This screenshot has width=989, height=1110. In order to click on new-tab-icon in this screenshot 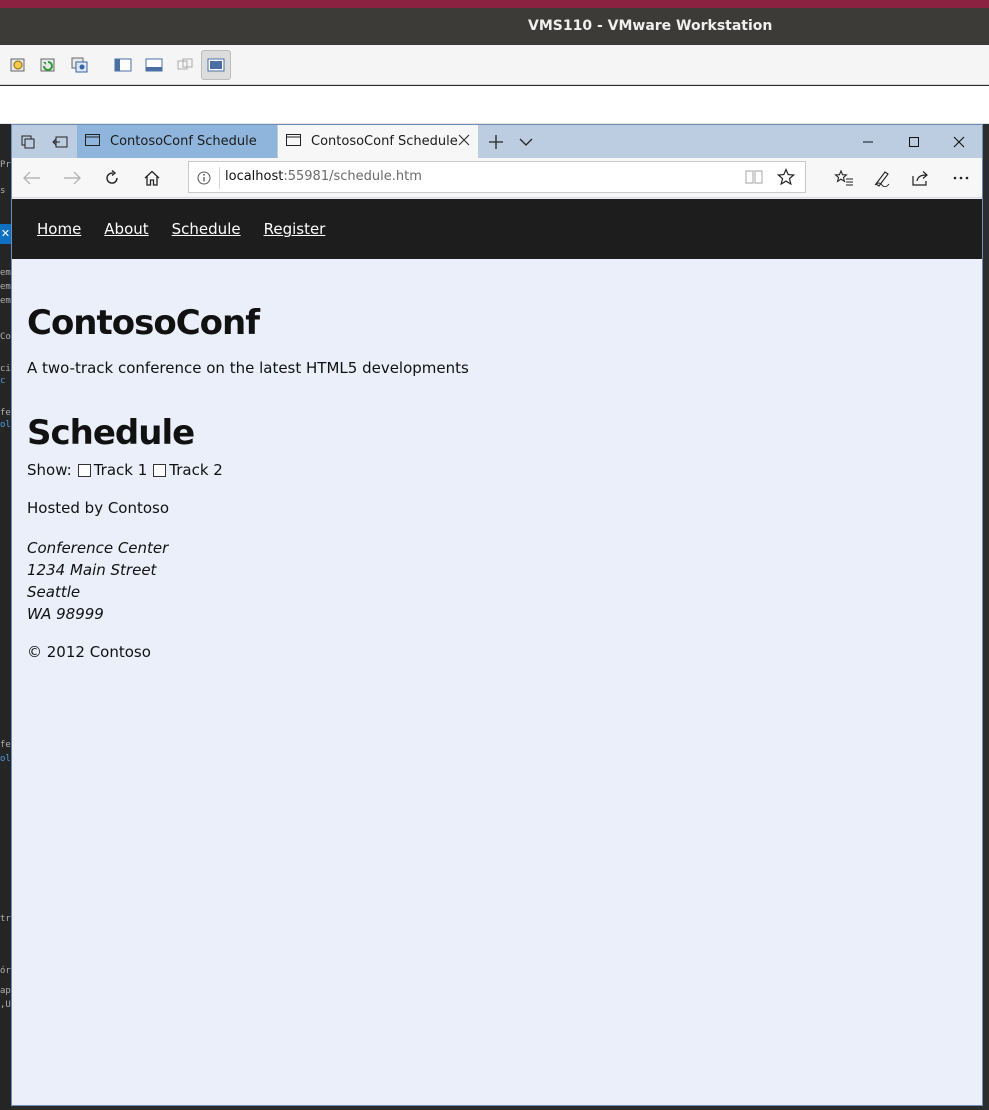, I will do `click(496, 141)`.